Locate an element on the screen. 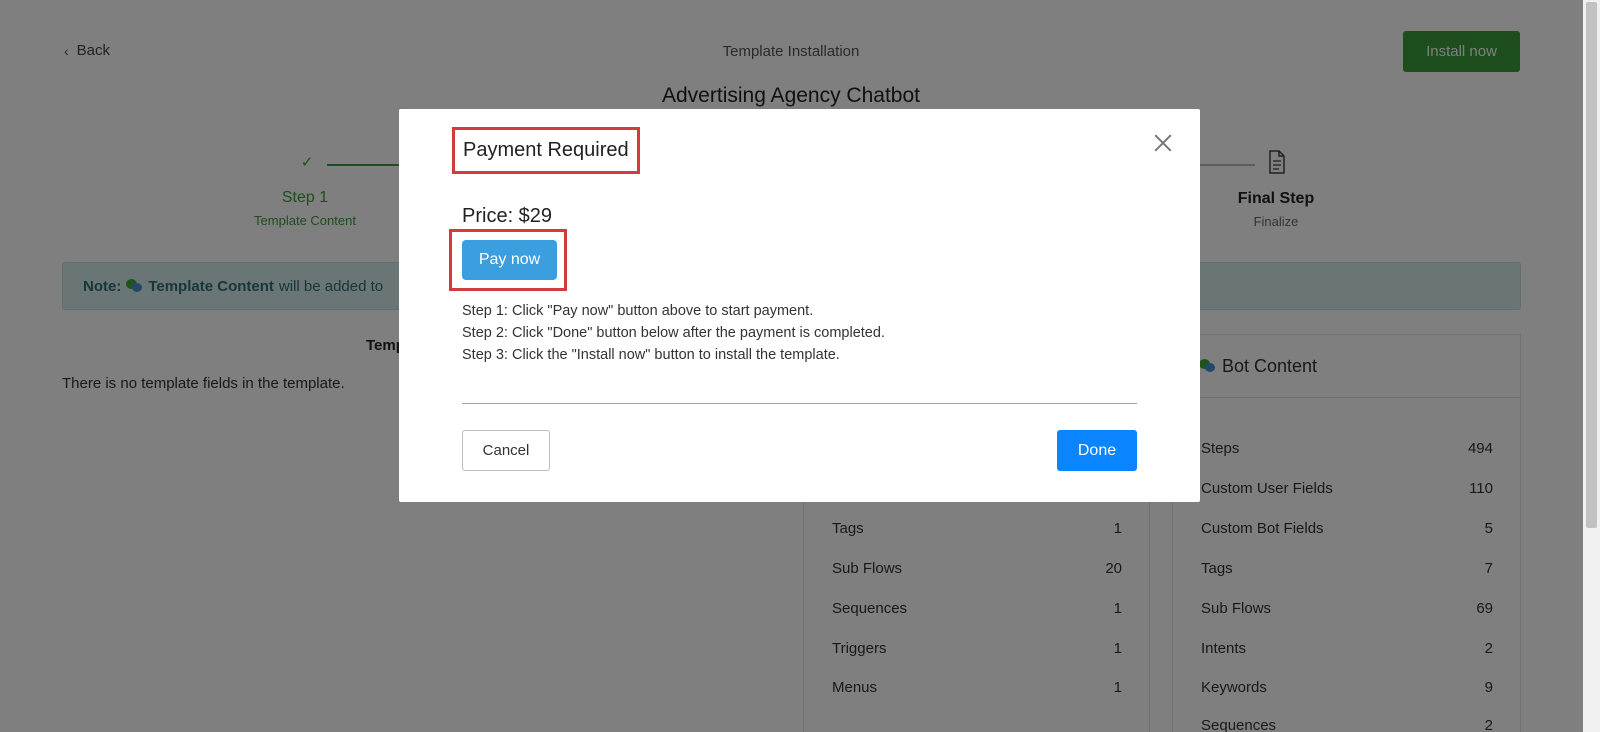 This screenshot has height=732, width=1600. done-button: Done is located at coordinates (1097, 450).